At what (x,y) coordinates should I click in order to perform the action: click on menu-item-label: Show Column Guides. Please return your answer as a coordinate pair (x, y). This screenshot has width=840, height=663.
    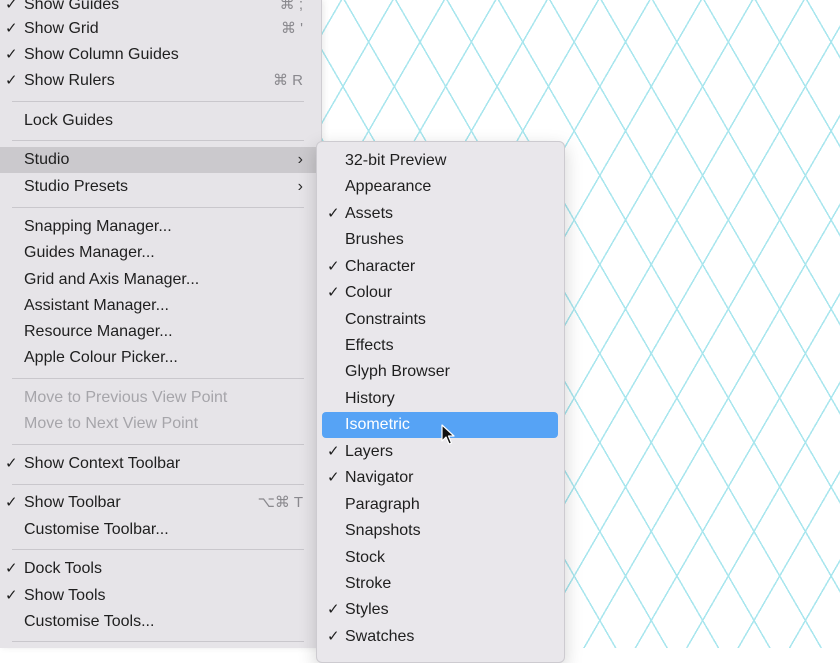
    Looking at the image, I should click on (101, 54).